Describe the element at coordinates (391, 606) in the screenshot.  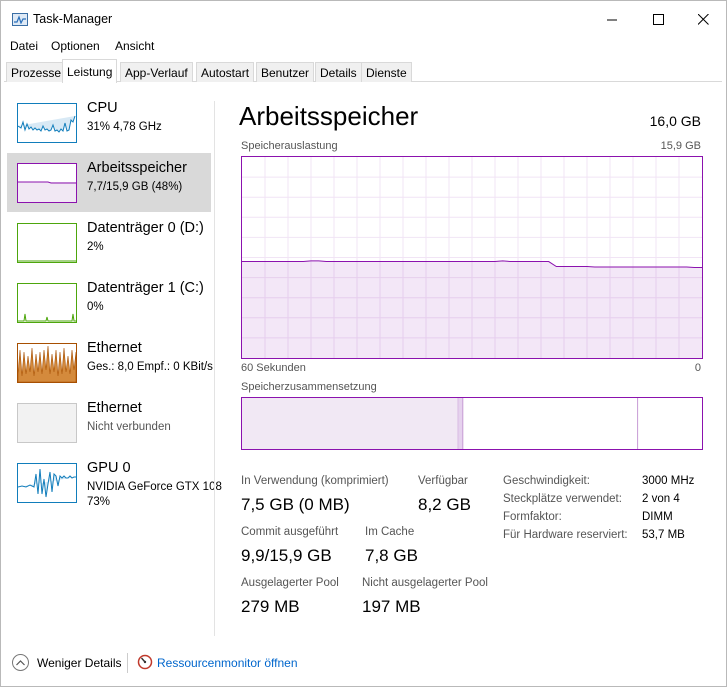
I see `nonpaged-pool-value: 197 MB` at that location.